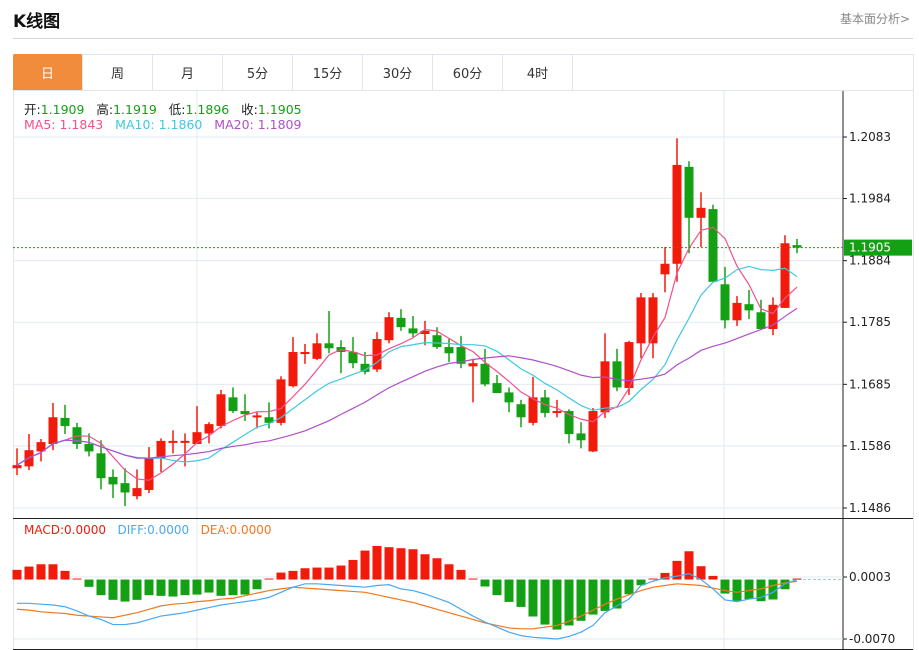 Image resolution: width=919 pixels, height=650 pixels. What do you see at coordinates (105, 109) in the screenshot?
I see `high-label: 高:` at bounding box center [105, 109].